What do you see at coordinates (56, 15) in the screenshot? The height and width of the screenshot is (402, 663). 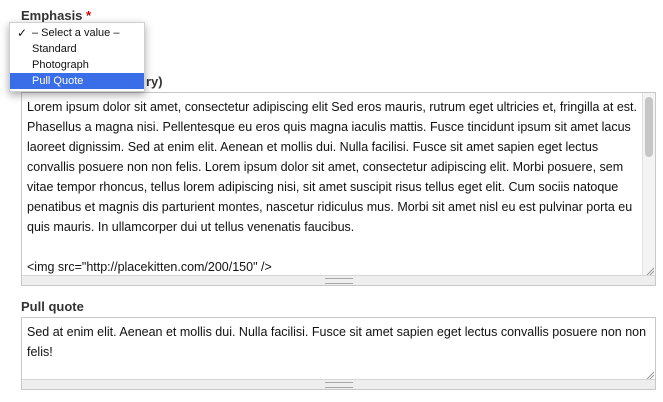 I see `emphasis-label: Emphasis *` at bounding box center [56, 15].